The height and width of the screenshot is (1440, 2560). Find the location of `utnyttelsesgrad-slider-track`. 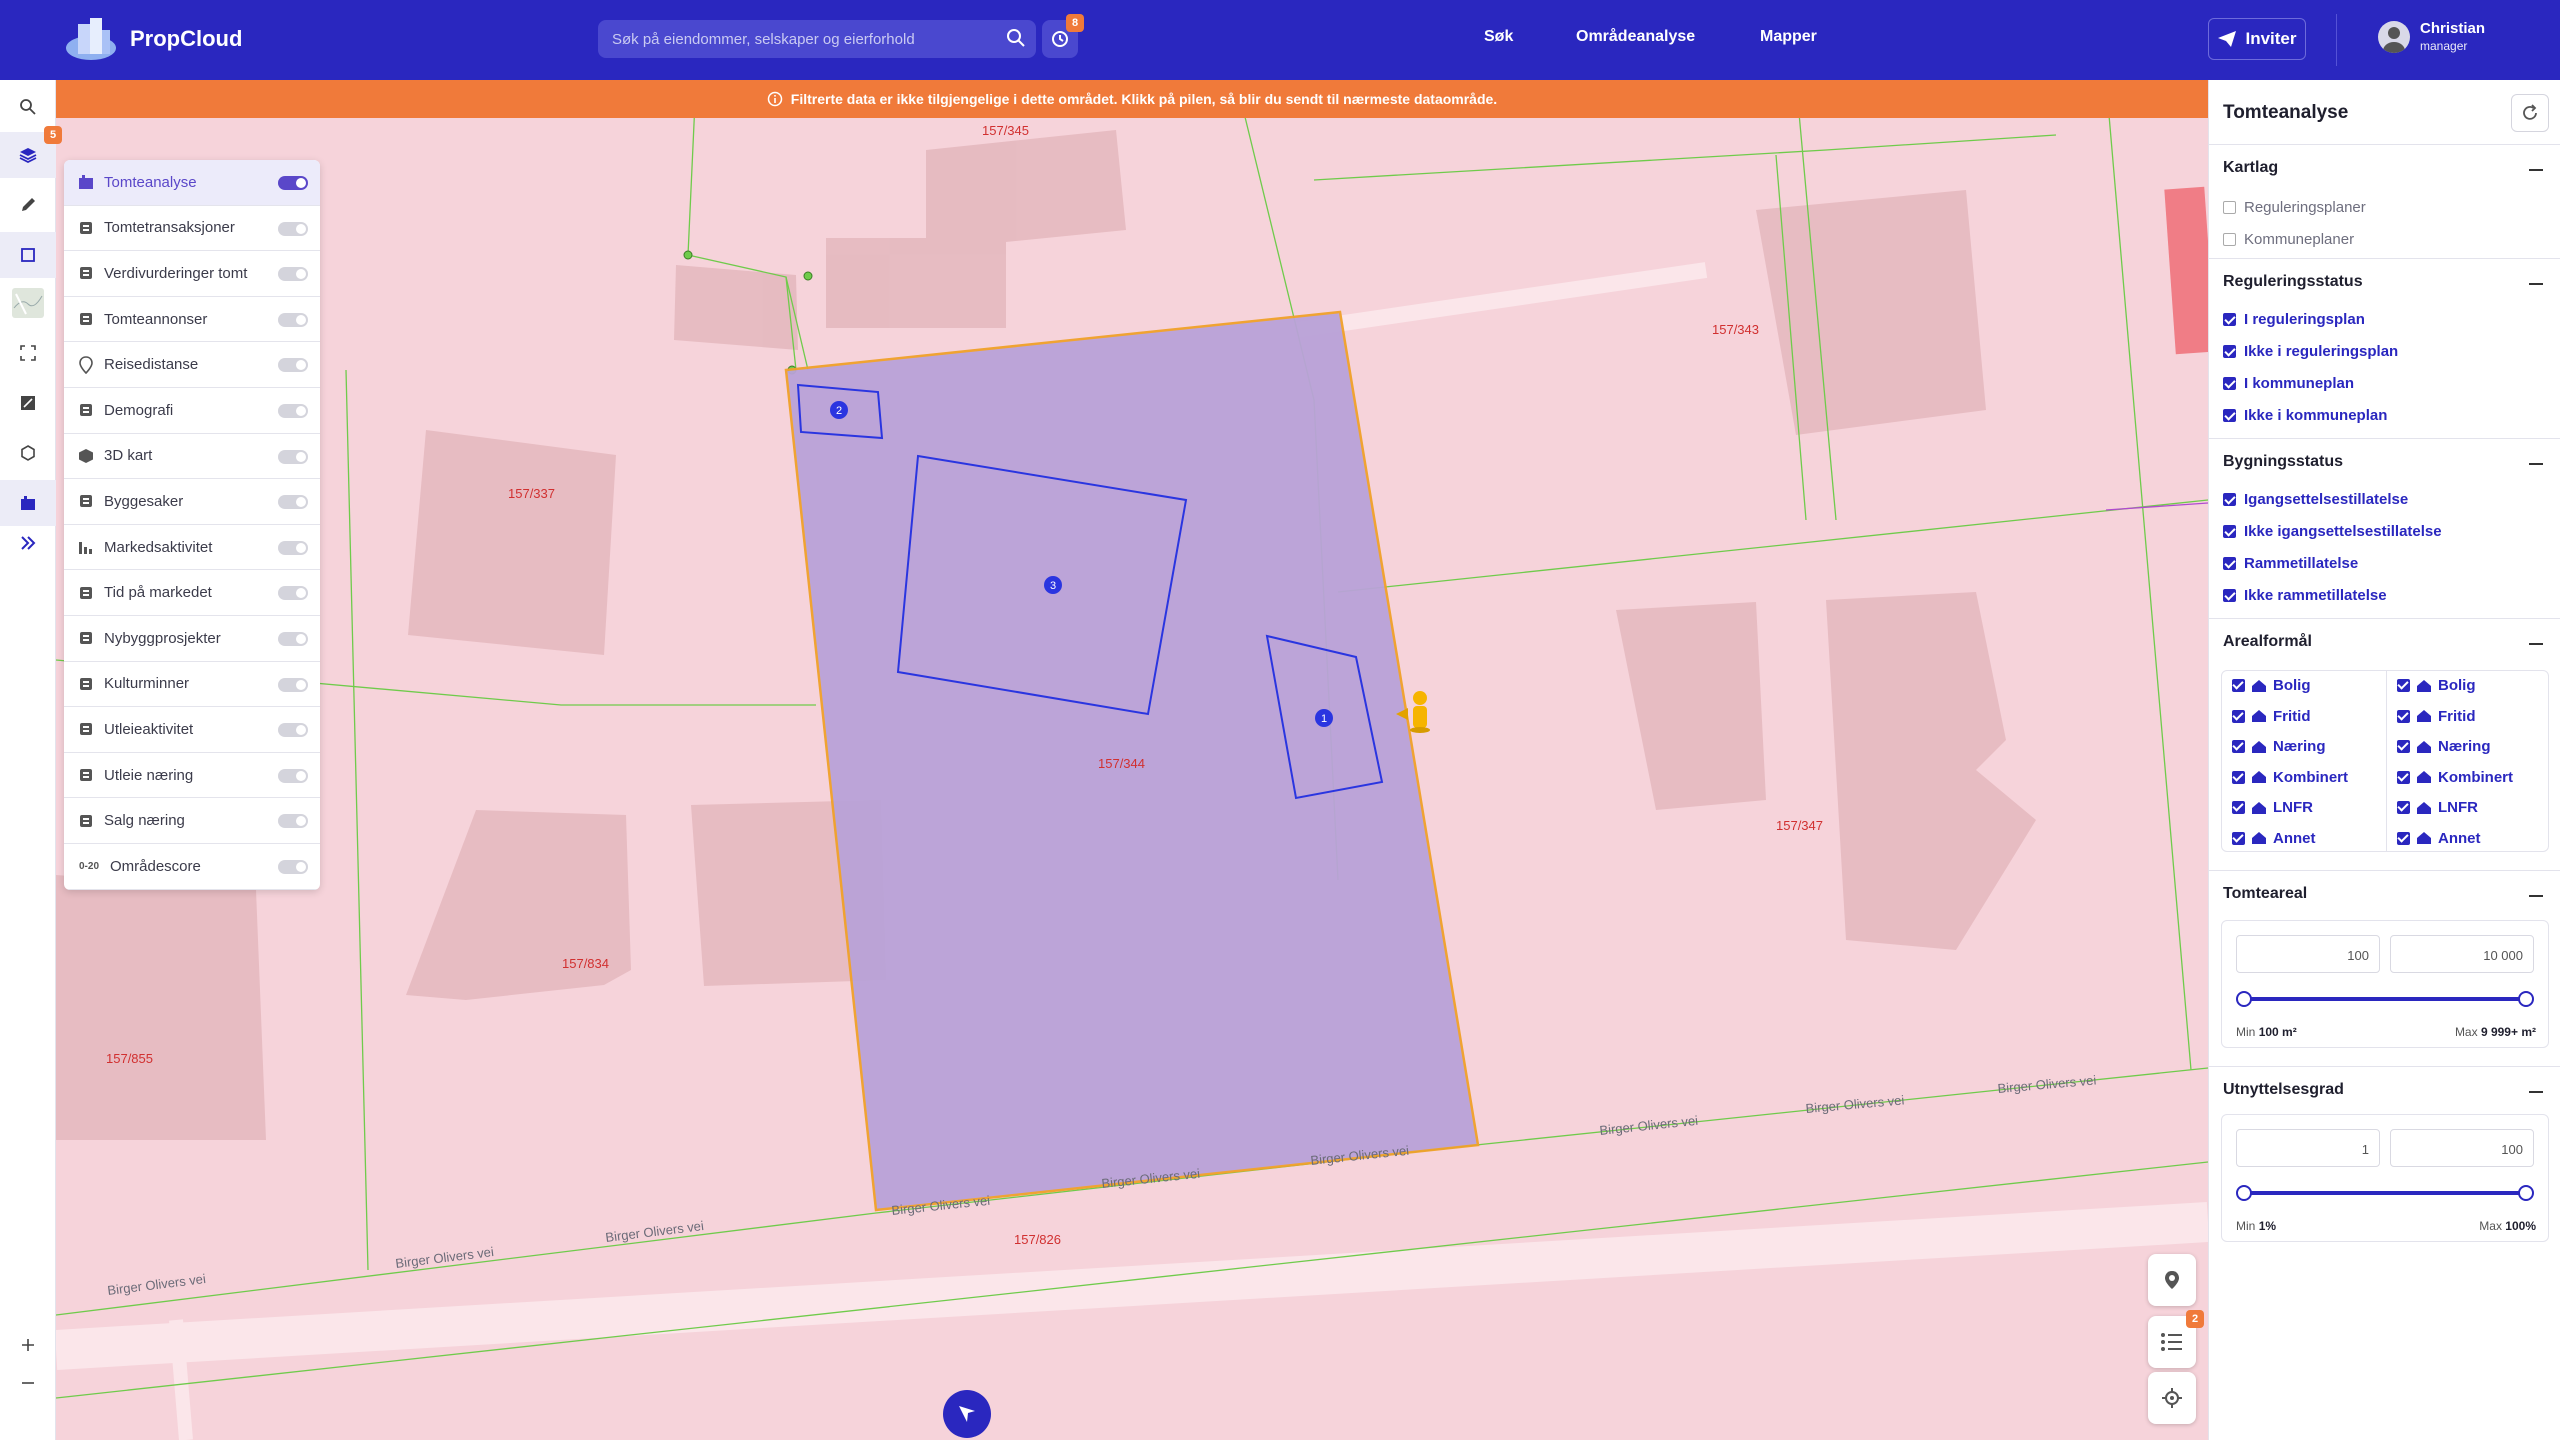

utnyttelsesgrad-slider-track is located at coordinates (2385, 1193).